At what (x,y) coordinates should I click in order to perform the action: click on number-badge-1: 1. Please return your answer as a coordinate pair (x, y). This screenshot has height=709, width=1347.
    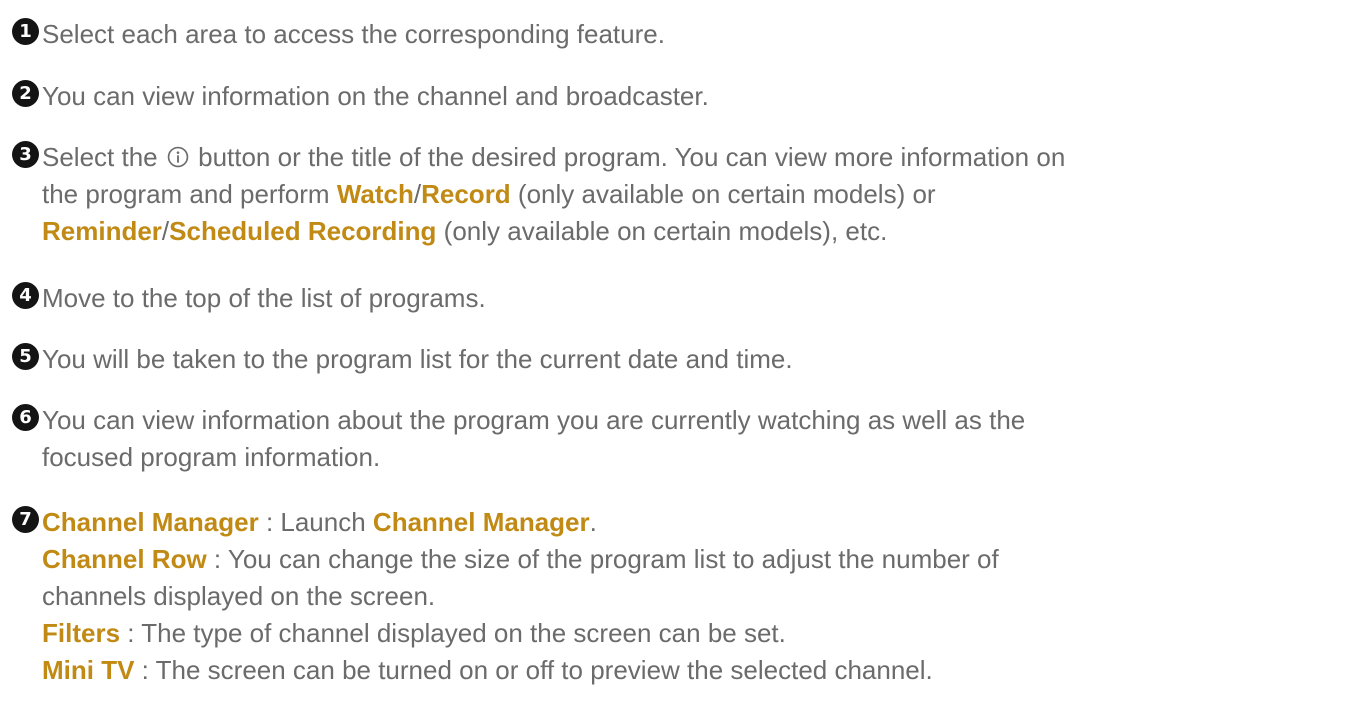
    Looking at the image, I should click on (25, 31).